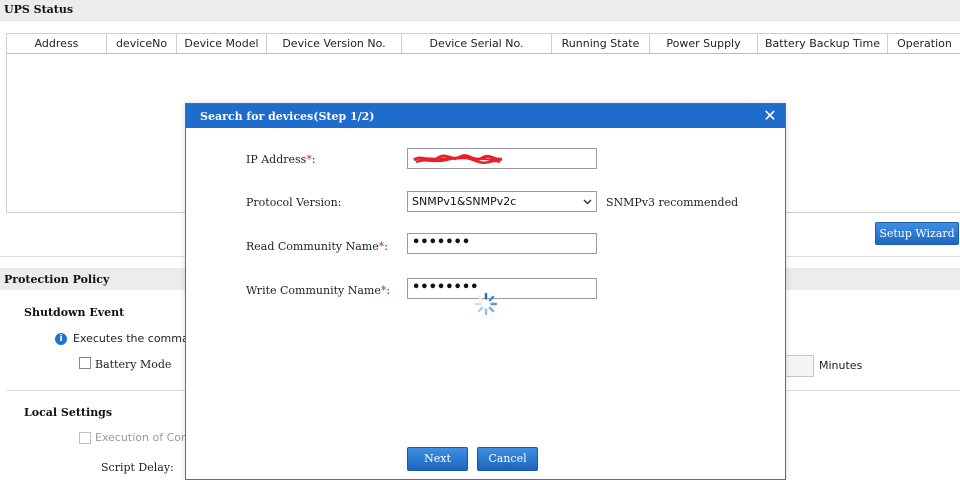  What do you see at coordinates (924, 43) in the screenshot?
I see `column-header-operation: Operation` at bounding box center [924, 43].